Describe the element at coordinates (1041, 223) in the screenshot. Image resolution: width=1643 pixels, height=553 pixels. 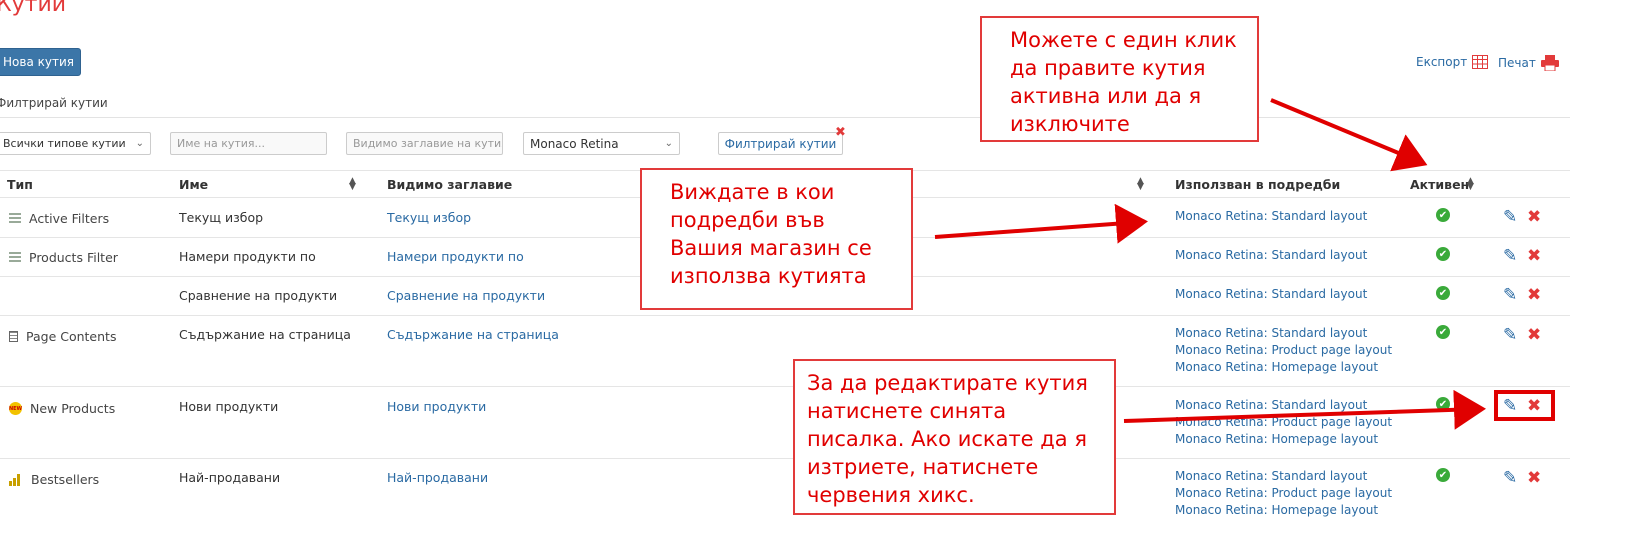
I see `arrow-to-layouts-icon` at that location.